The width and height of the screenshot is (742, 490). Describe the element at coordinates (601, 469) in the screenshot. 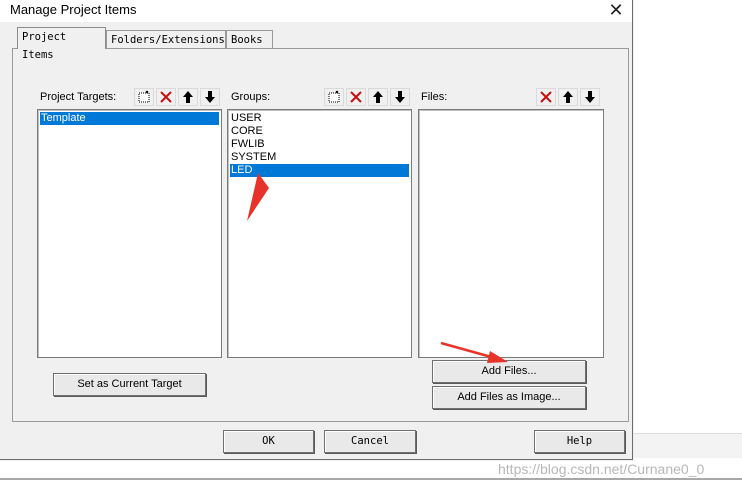

I see `watermark-text: https://blog.csdn.net/Curnane0_0` at that location.